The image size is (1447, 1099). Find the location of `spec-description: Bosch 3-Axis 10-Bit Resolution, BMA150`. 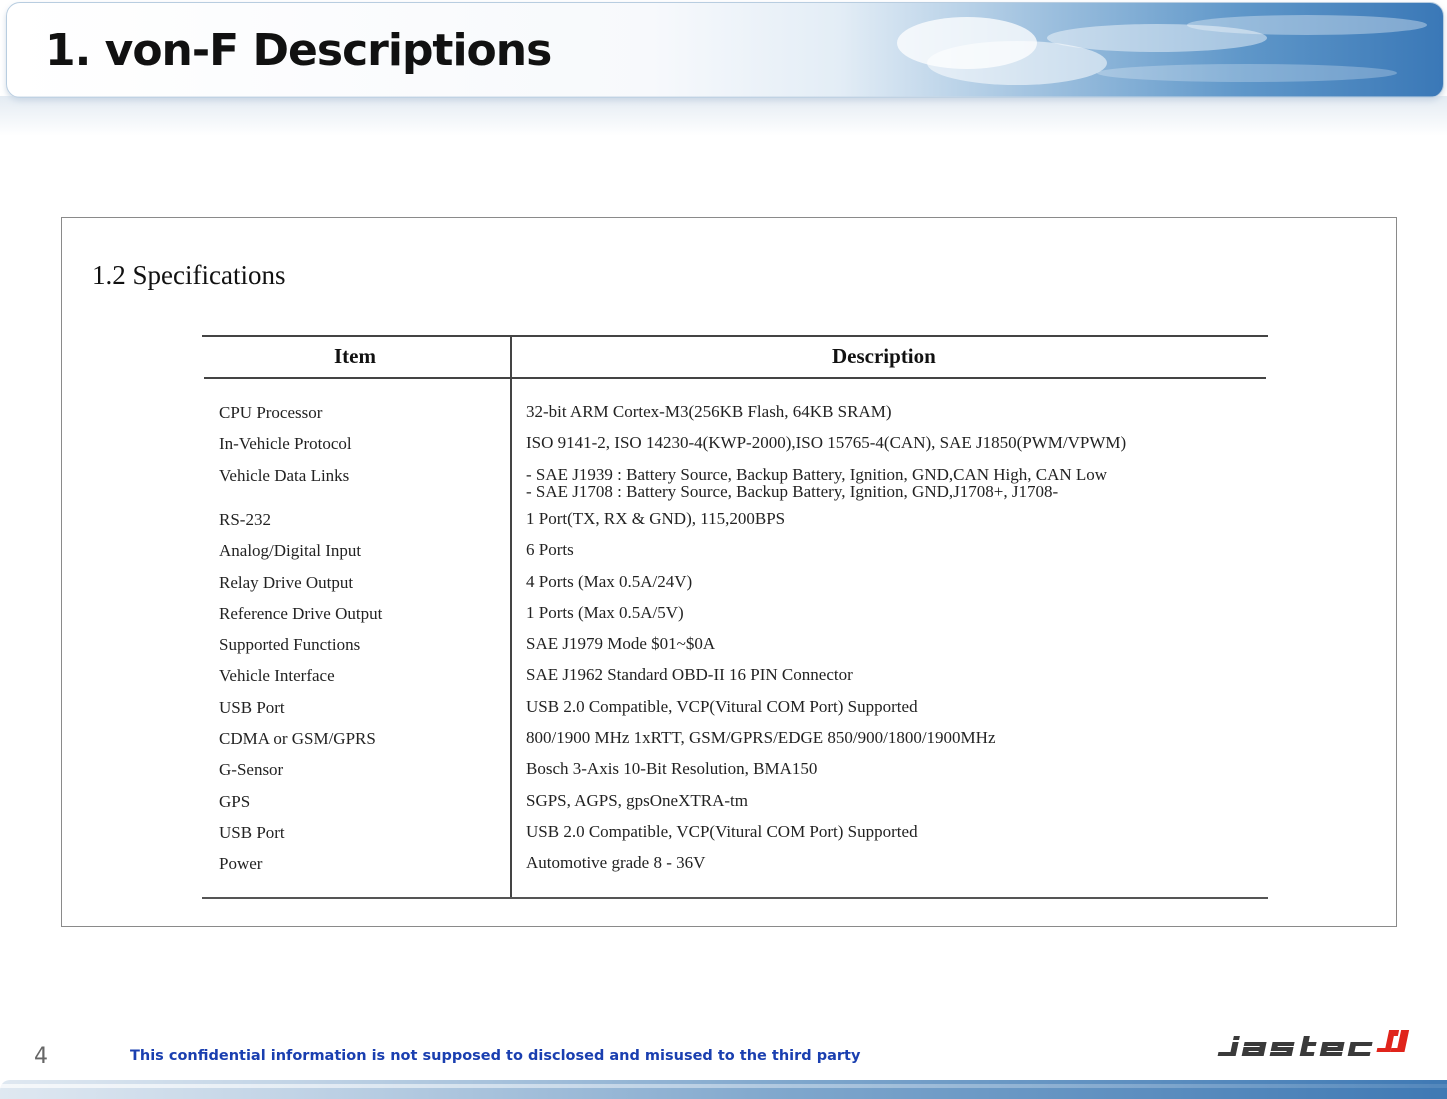

spec-description: Bosch 3-Axis 10-Bit Resolution, BMA150 is located at coordinates (671, 768).